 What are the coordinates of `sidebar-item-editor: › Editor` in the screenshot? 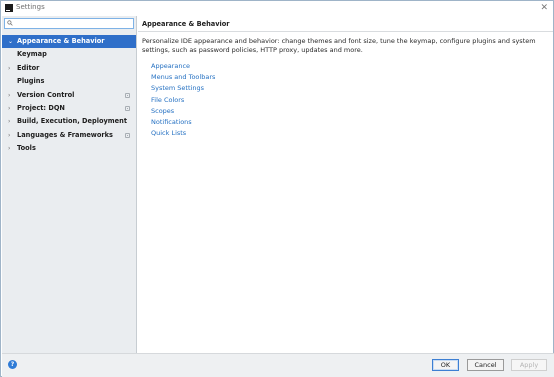 It's located at (69, 68).